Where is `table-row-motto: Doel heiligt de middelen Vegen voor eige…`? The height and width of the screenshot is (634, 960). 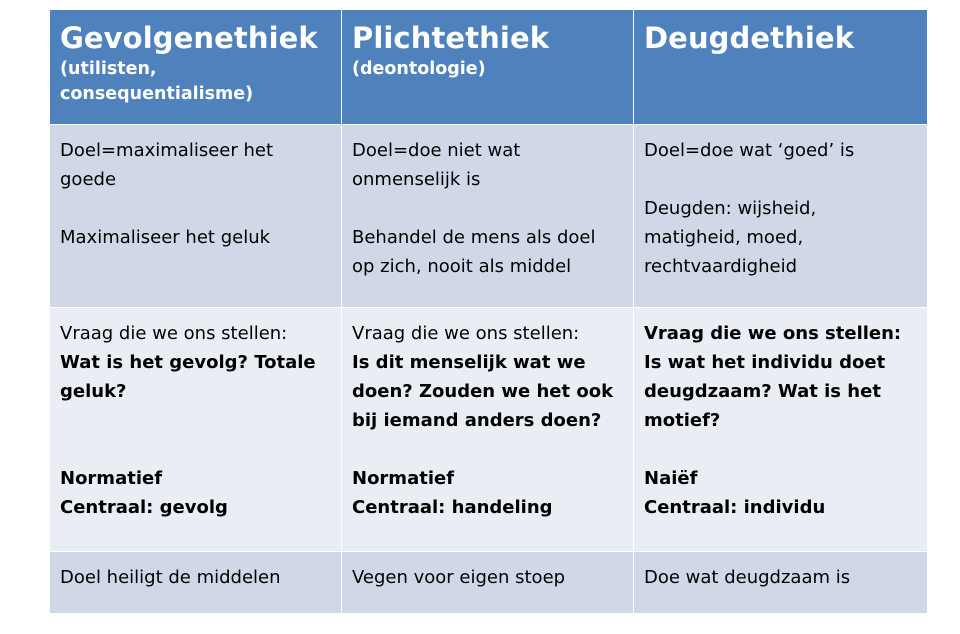
table-row-motto: Doel heiligt de middelen Vegen voor eige… is located at coordinates (488, 582).